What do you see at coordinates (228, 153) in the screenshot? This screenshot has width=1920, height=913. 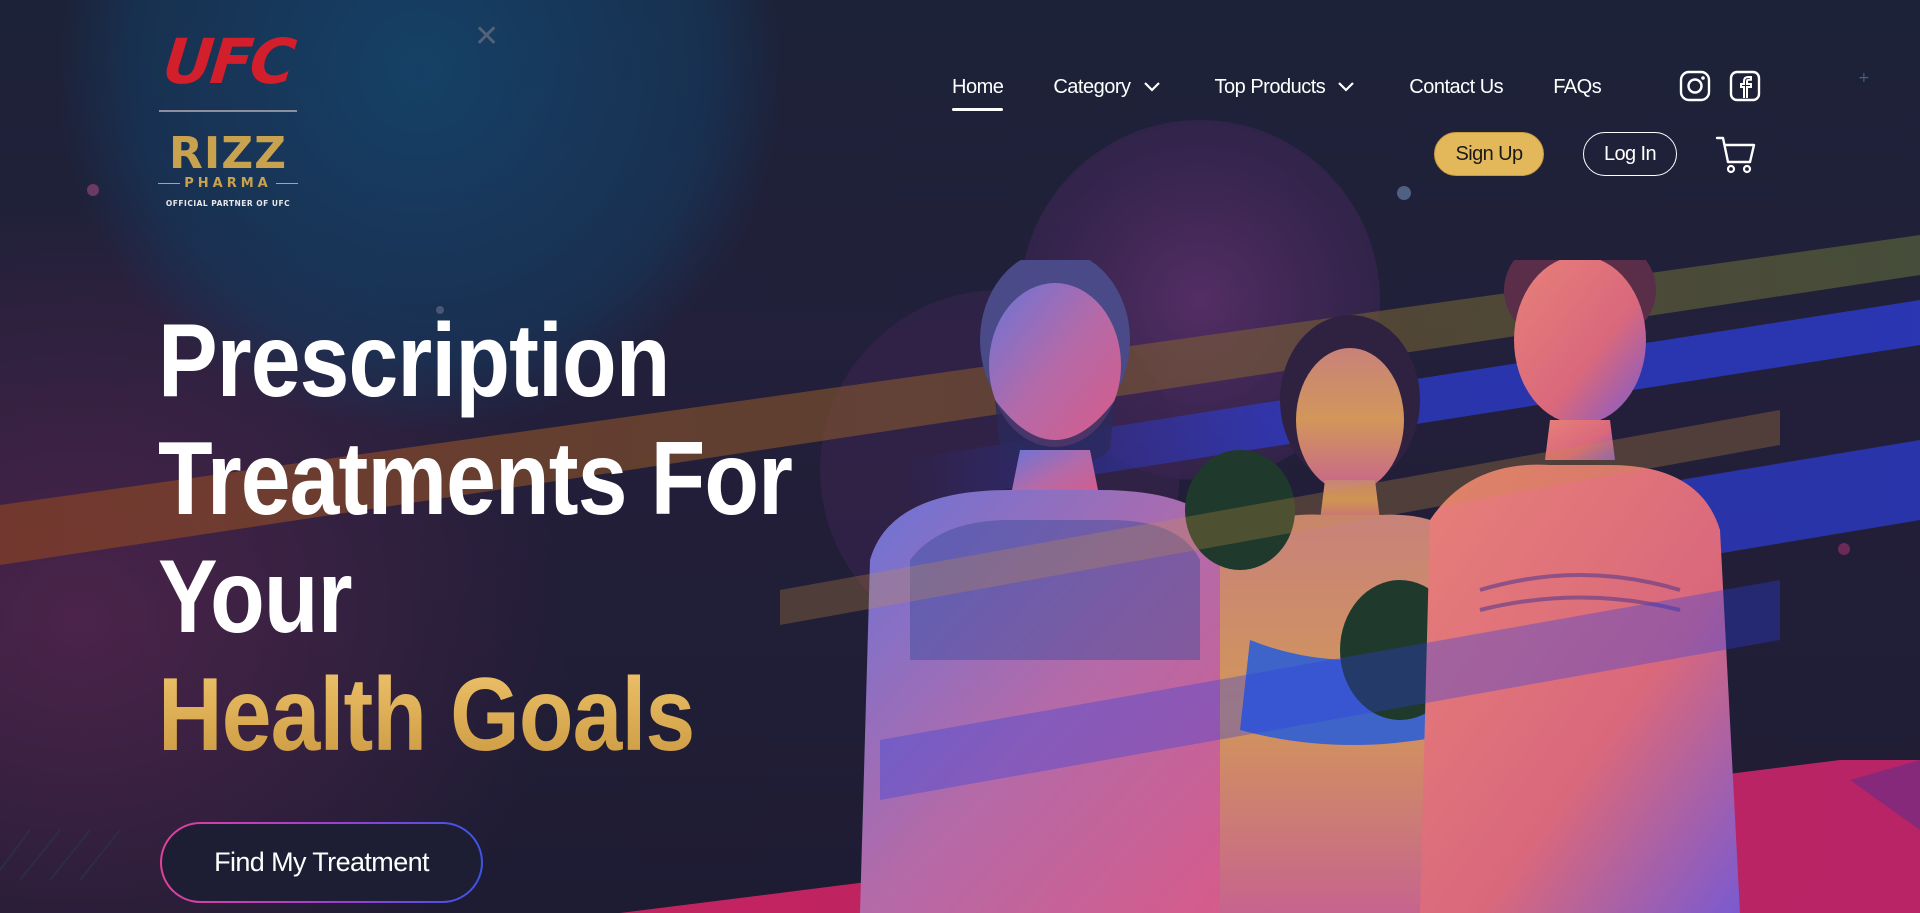 I see `rizz-logo: RIZZ` at bounding box center [228, 153].